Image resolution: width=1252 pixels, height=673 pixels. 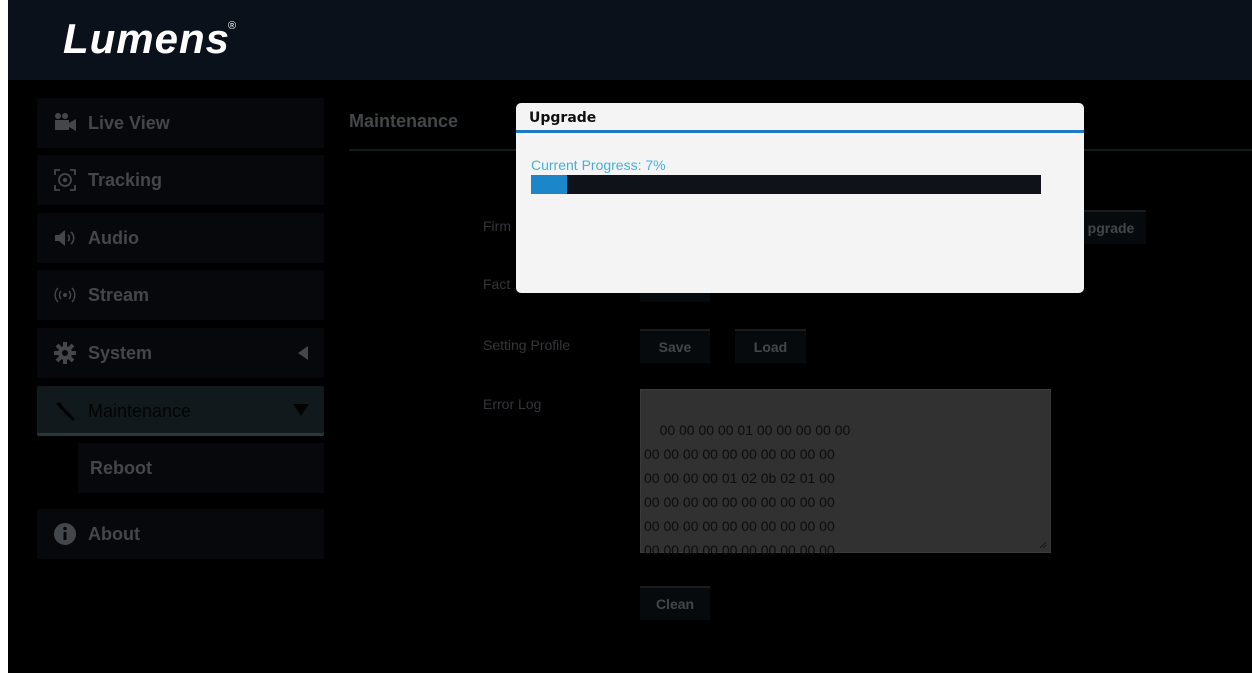 I want to click on progress-label: Current Progress: 7%, so click(x=598, y=165).